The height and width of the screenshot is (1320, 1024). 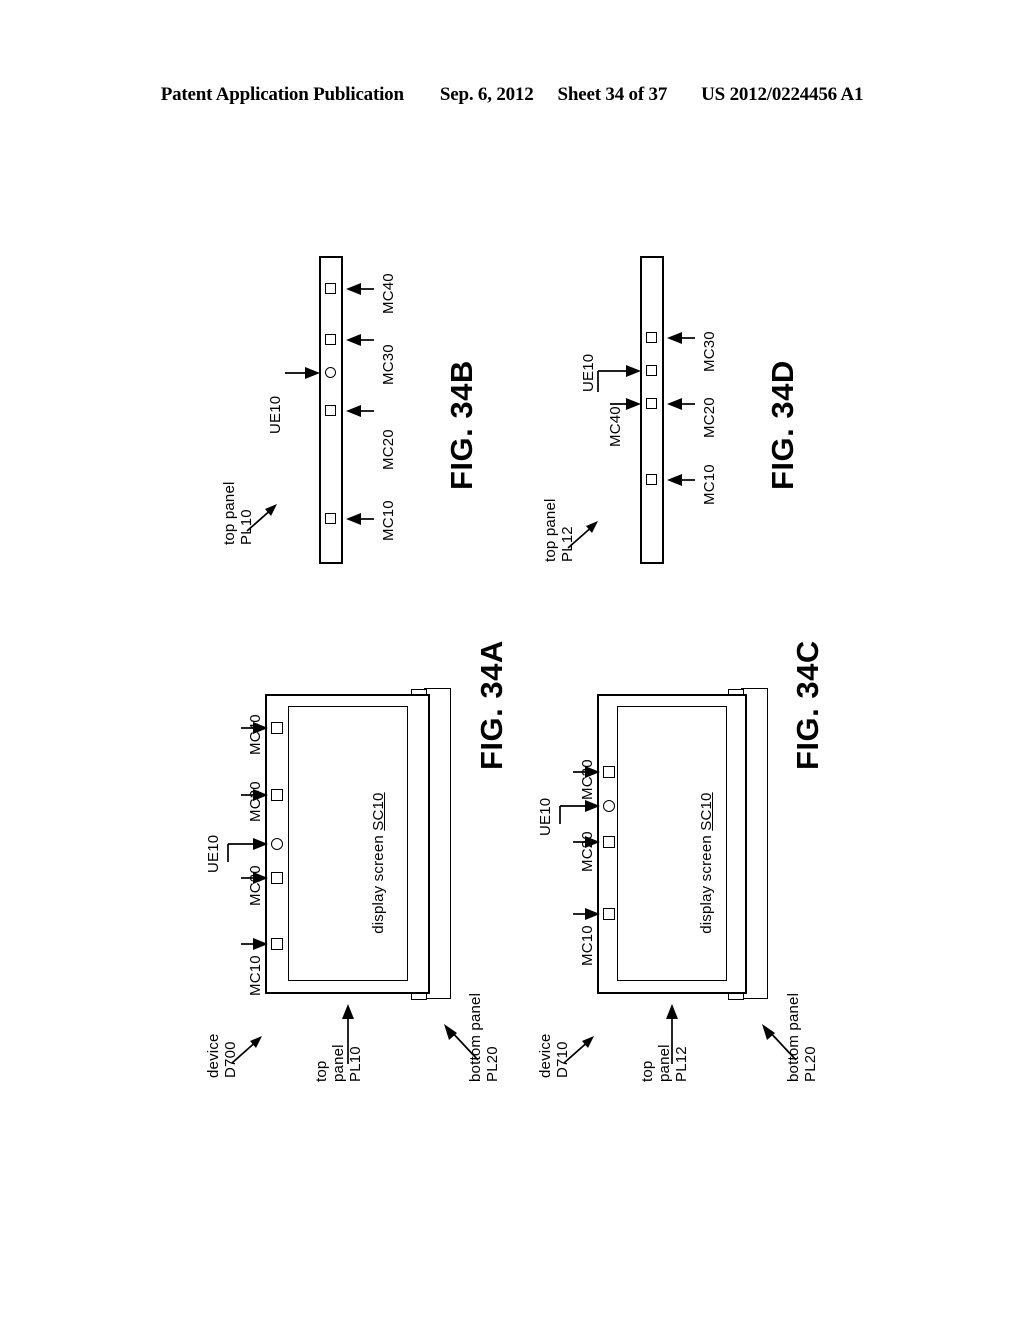 I want to click on fig34b-mc30-leader, so click(x=360, y=340).